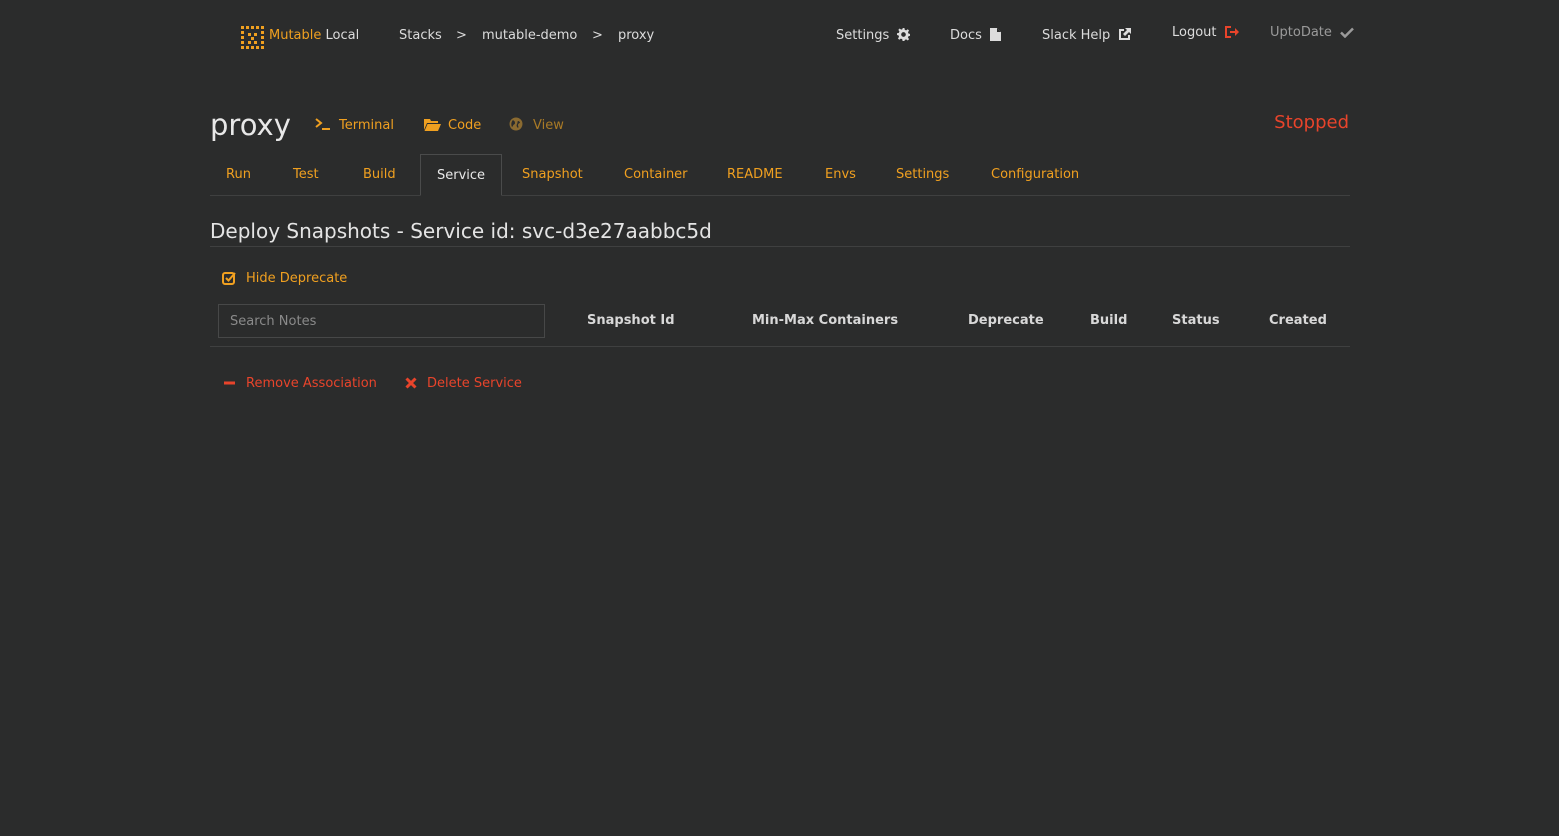 Image resolution: width=1559 pixels, height=836 pixels. I want to click on update-status-label: UptoDate, so click(1301, 32).